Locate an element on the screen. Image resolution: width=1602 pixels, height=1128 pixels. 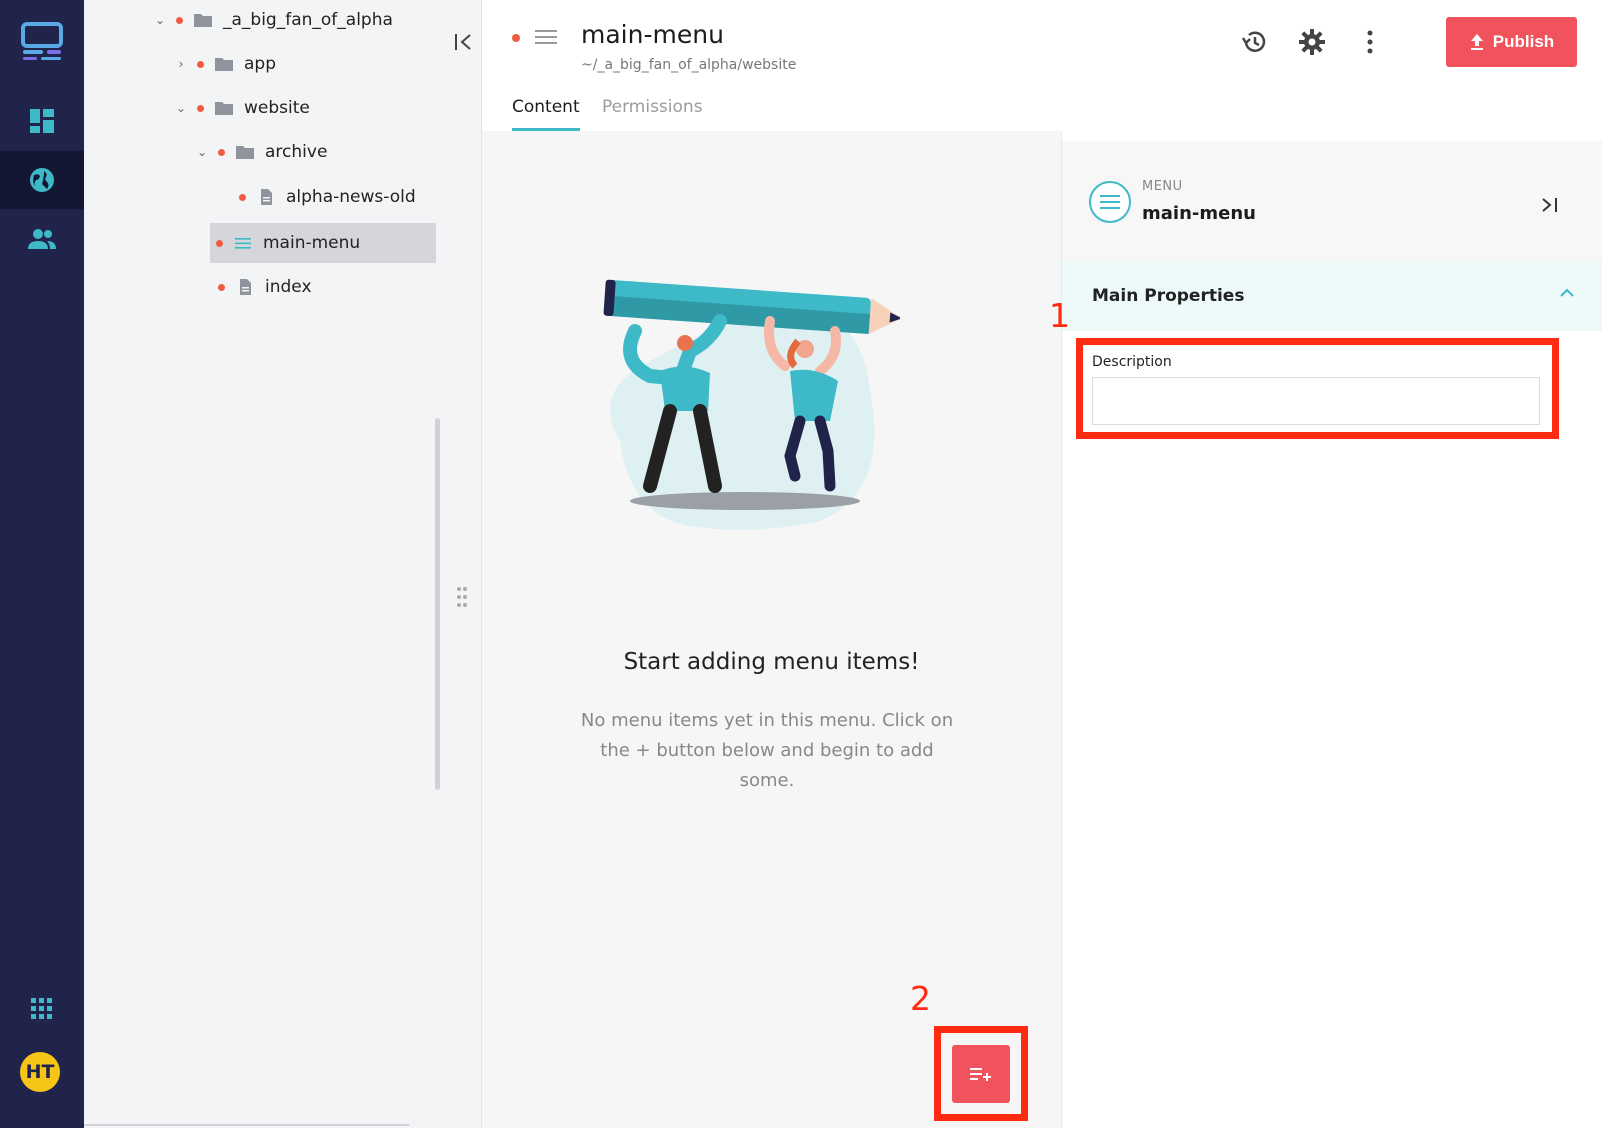
tree-item-archive: ⌄ archive is located at coordinates (259, 152).